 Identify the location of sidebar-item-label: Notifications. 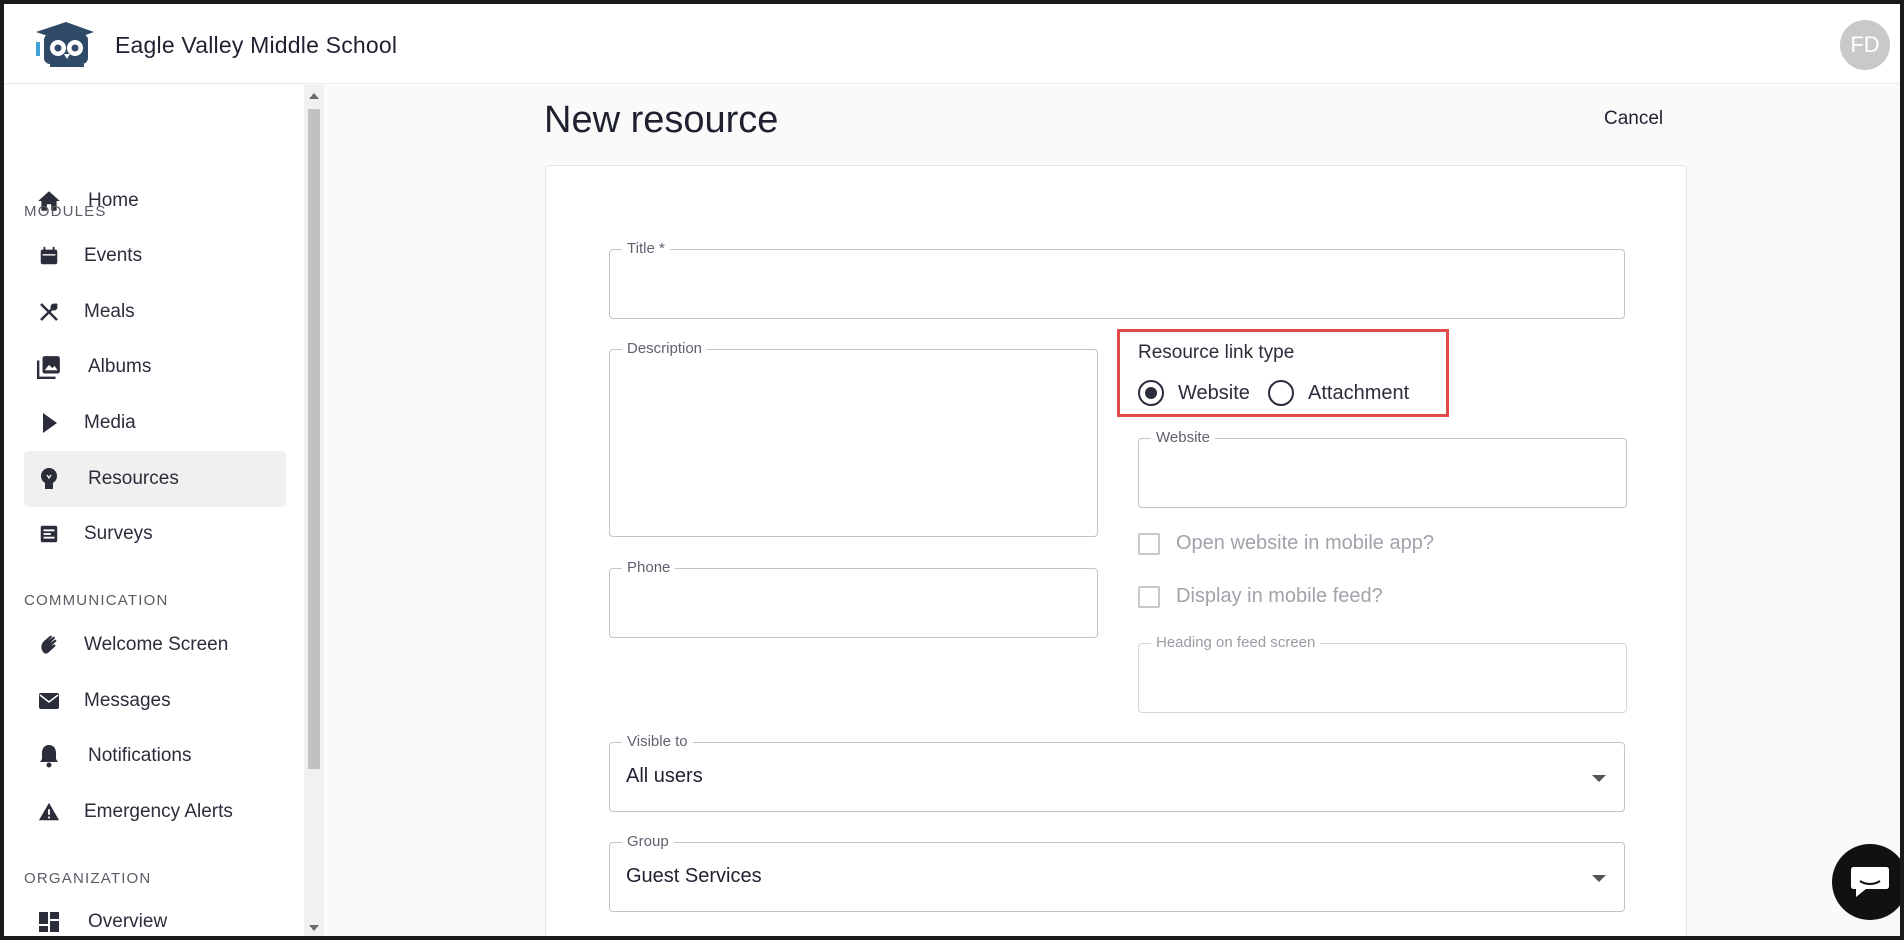
(140, 755).